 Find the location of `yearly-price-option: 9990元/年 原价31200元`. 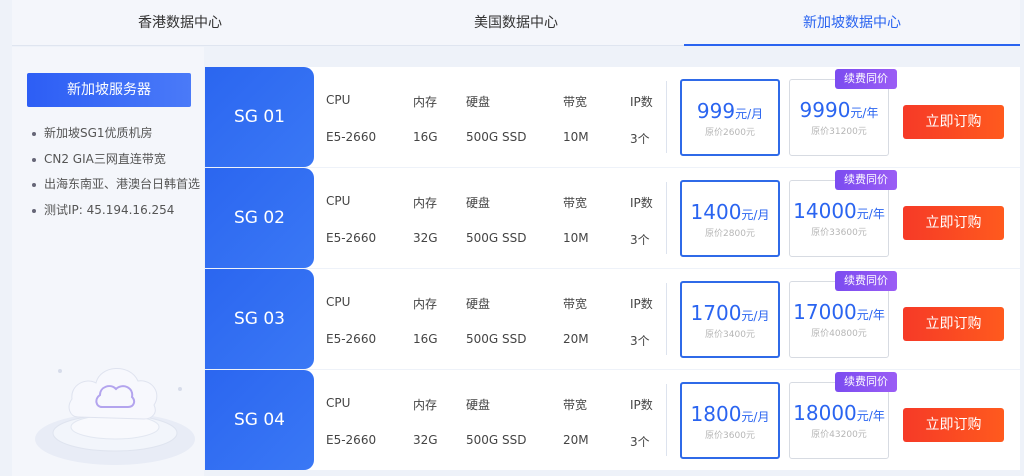

yearly-price-option: 9990元/年 原价31200元 is located at coordinates (839, 117).